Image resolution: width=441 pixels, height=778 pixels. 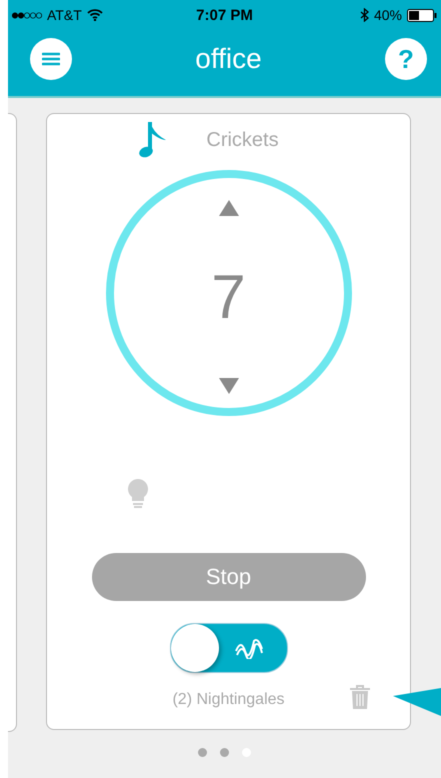 What do you see at coordinates (364, 15) in the screenshot?
I see `bluetooth-icon` at bounding box center [364, 15].